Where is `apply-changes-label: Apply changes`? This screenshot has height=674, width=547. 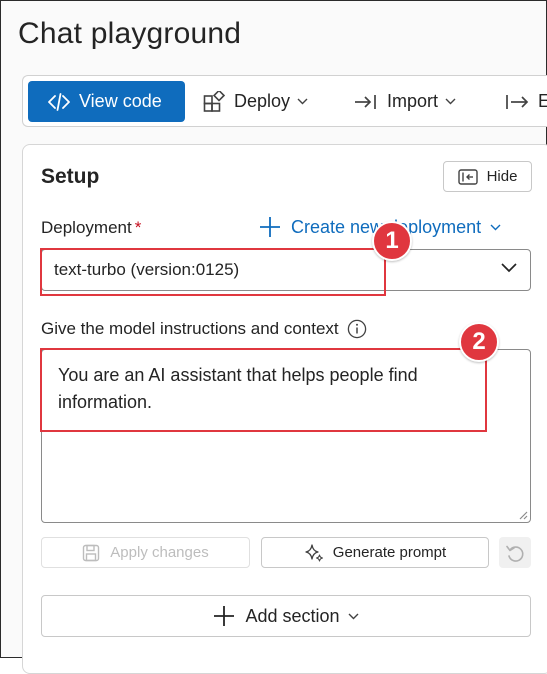
apply-changes-label: Apply changes is located at coordinates (159, 552).